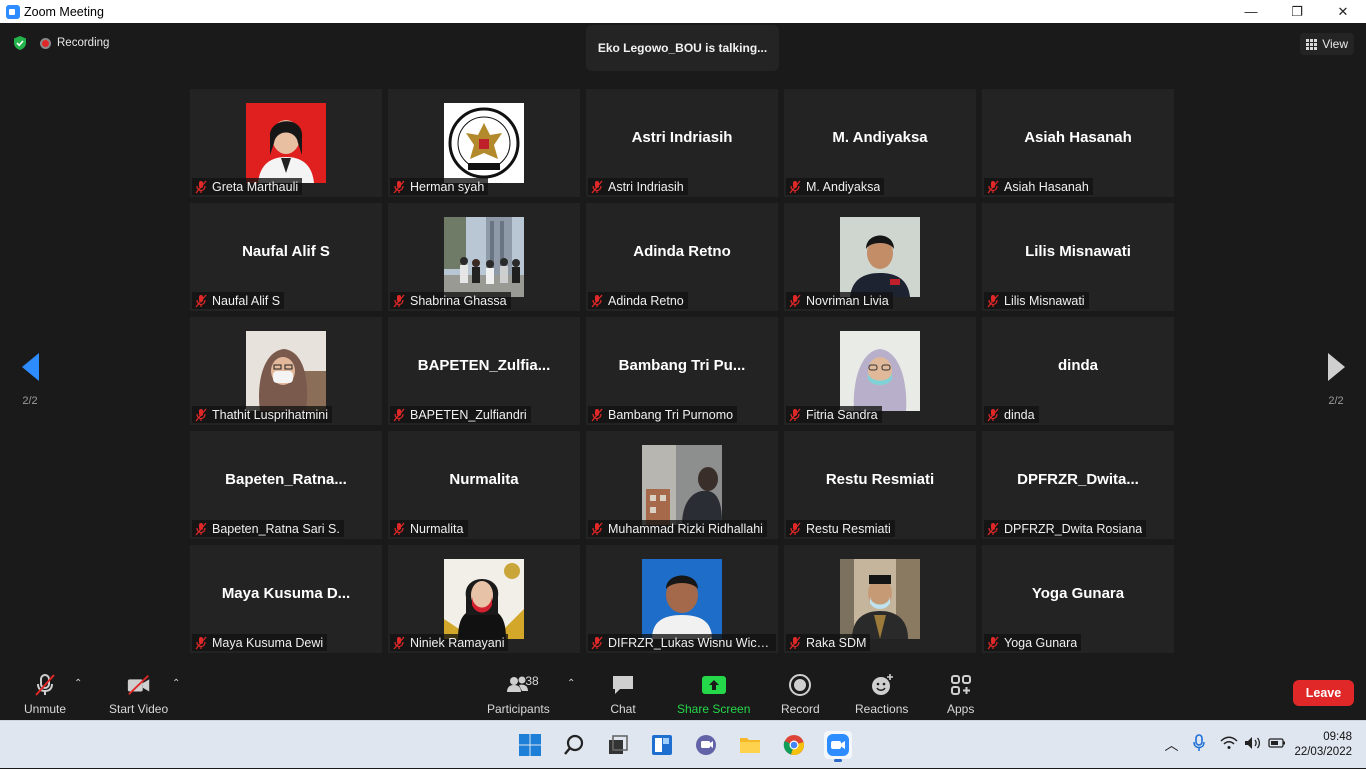  Describe the element at coordinates (682, 257) in the screenshot. I see `participant-tile: Adinda Retno Adinda Retno` at that location.